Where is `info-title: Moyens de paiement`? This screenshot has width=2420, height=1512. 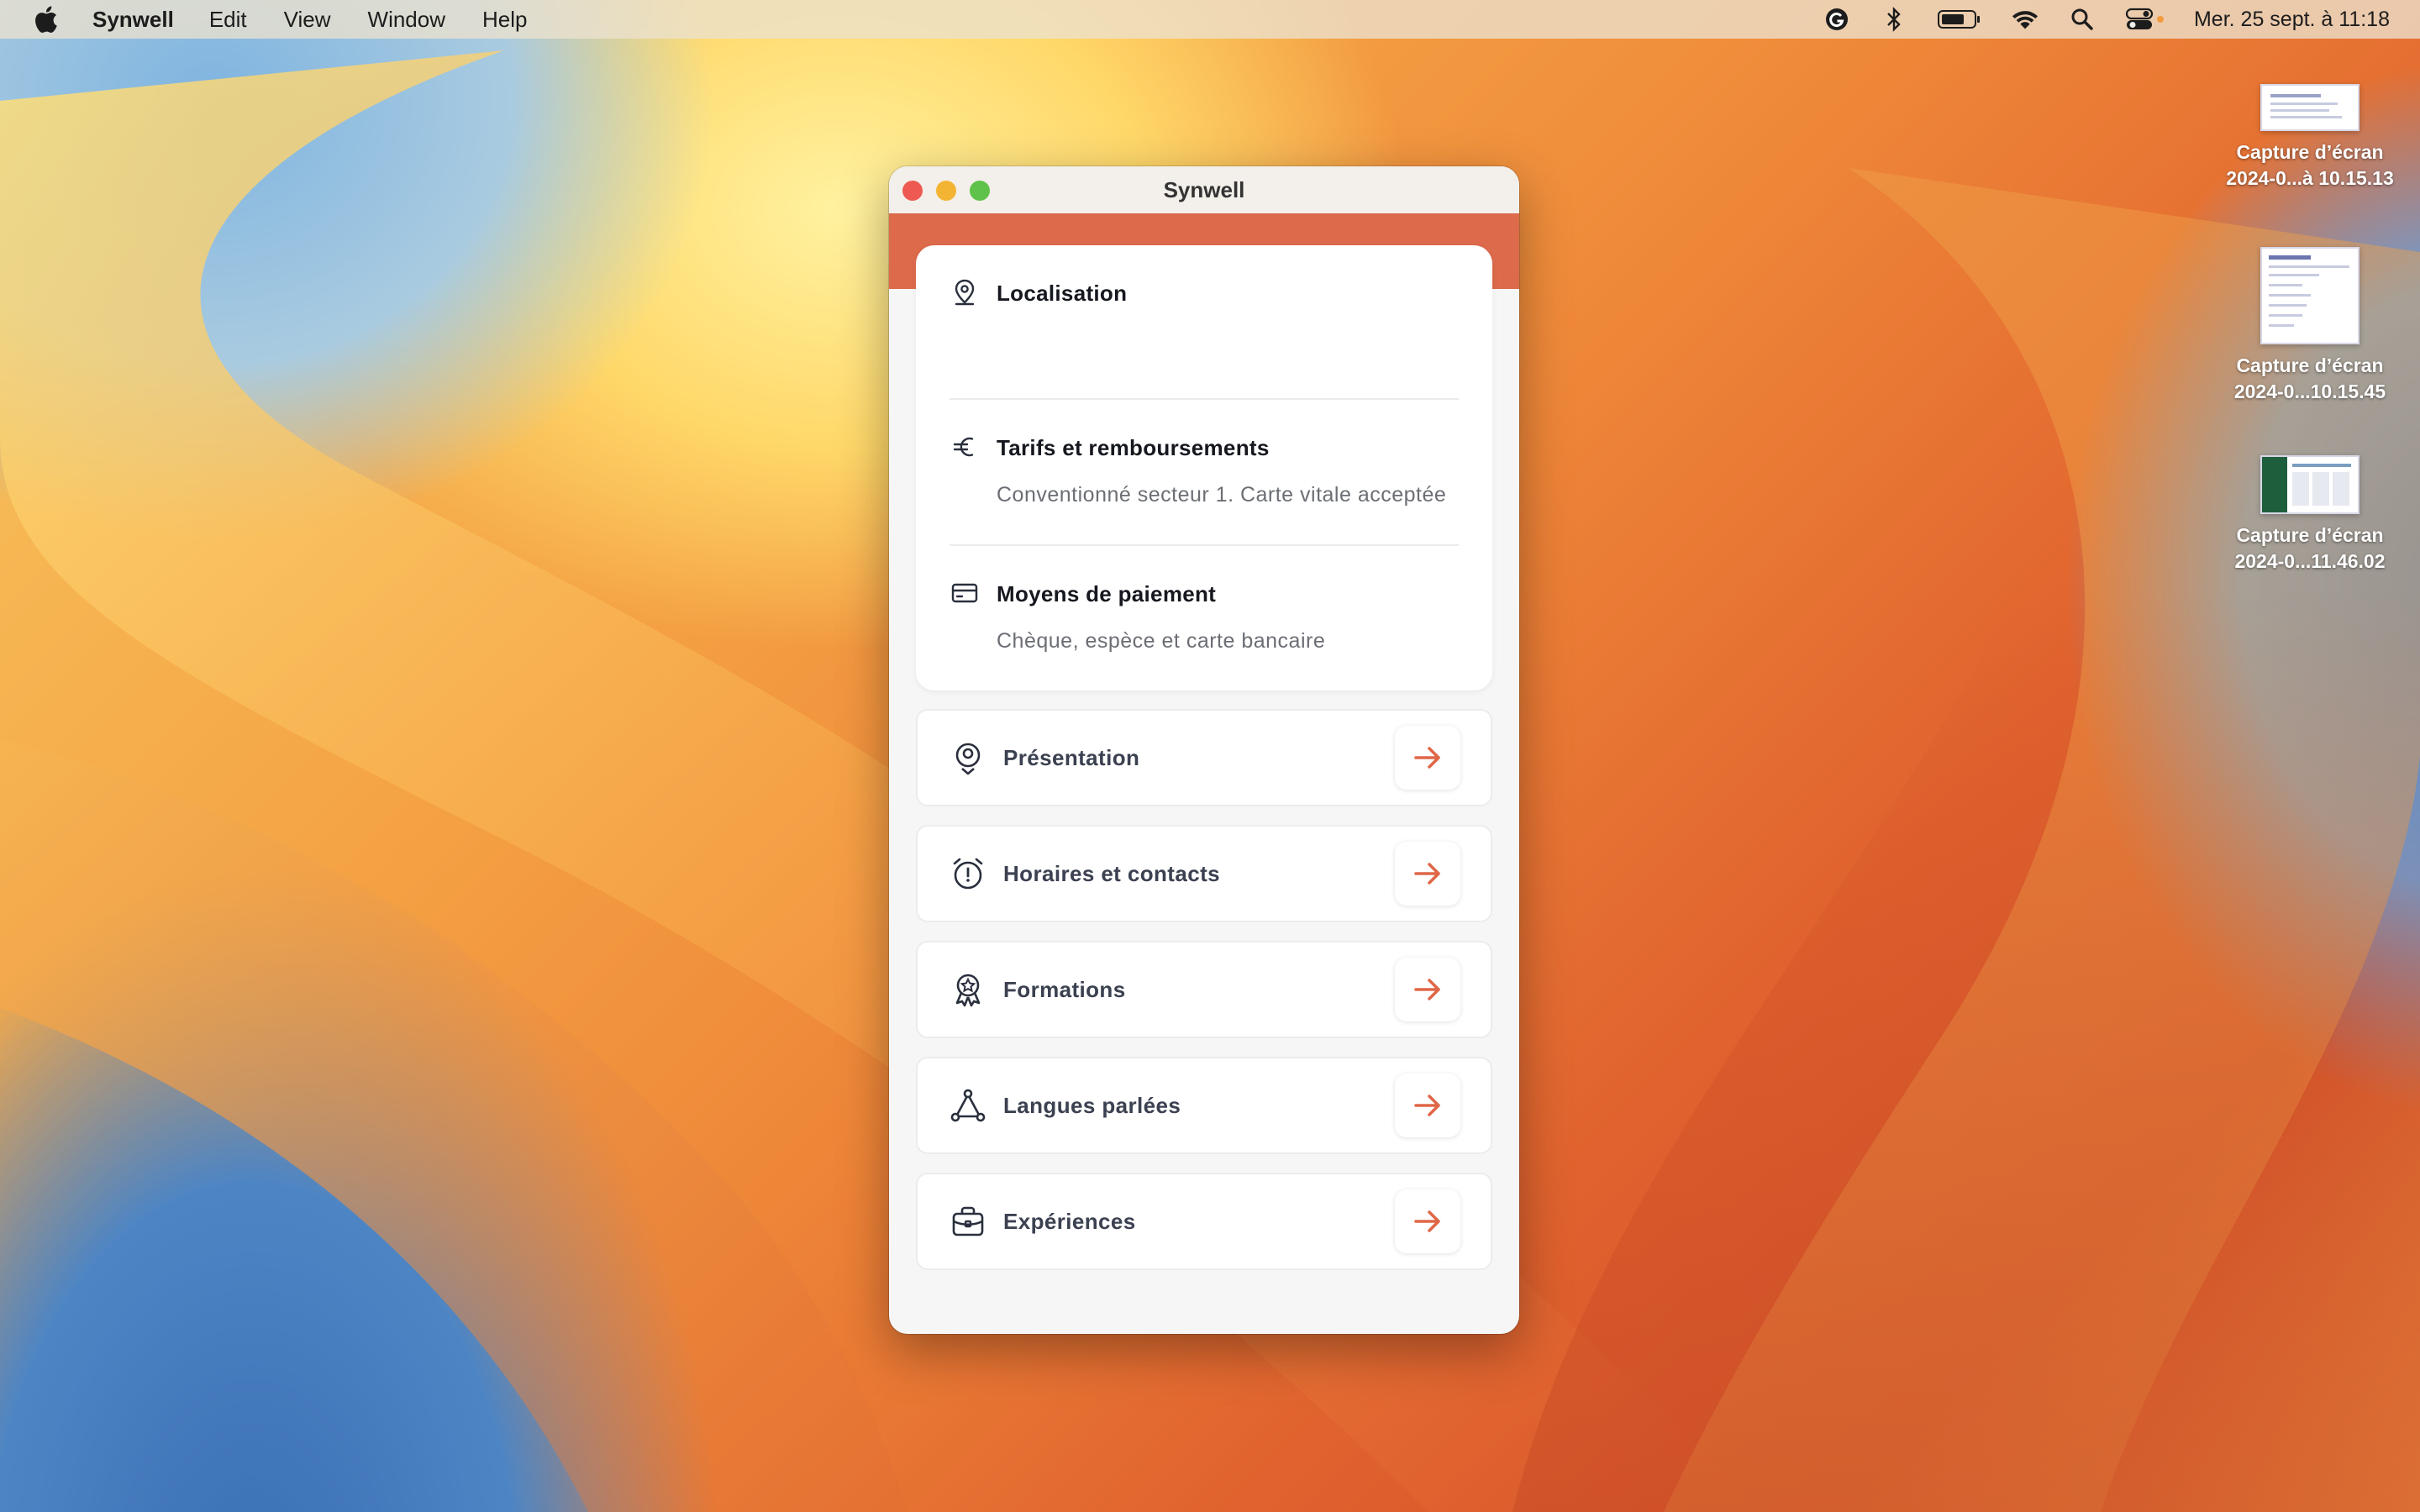
info-title: Moyens de paiement is located at coordinates (1107, 593).